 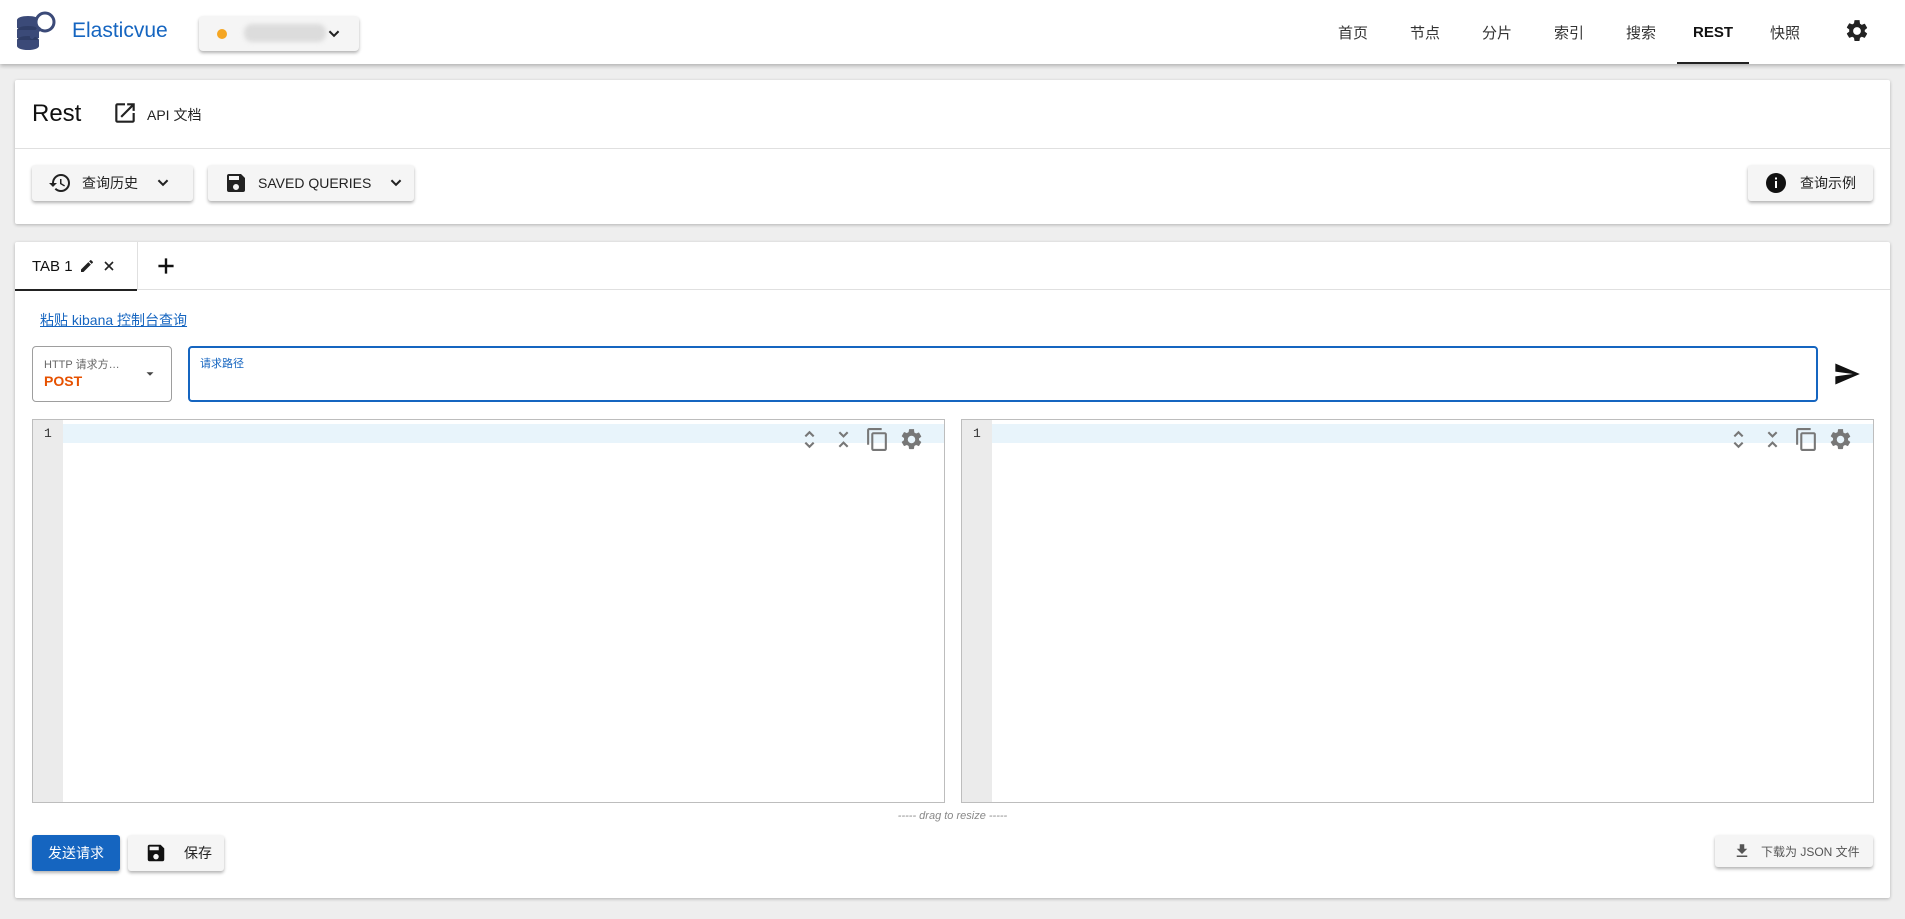 What do you see at coordinates (174, 115) in the screenshot?
I see `api-docs-link: API 文档` at bounding box center [174, 115].